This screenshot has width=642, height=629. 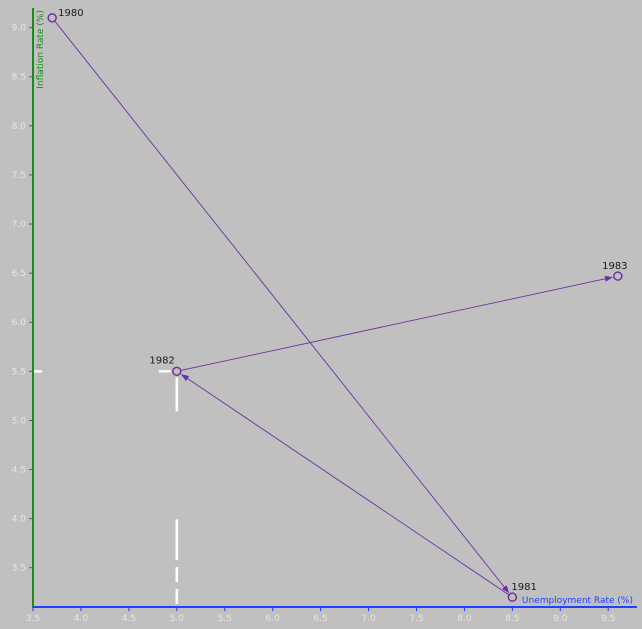 What do you see at coordinates (560, 619) in the screenshot?
I see `x-tick-label: 9.0` at bounding box center [560, 619].